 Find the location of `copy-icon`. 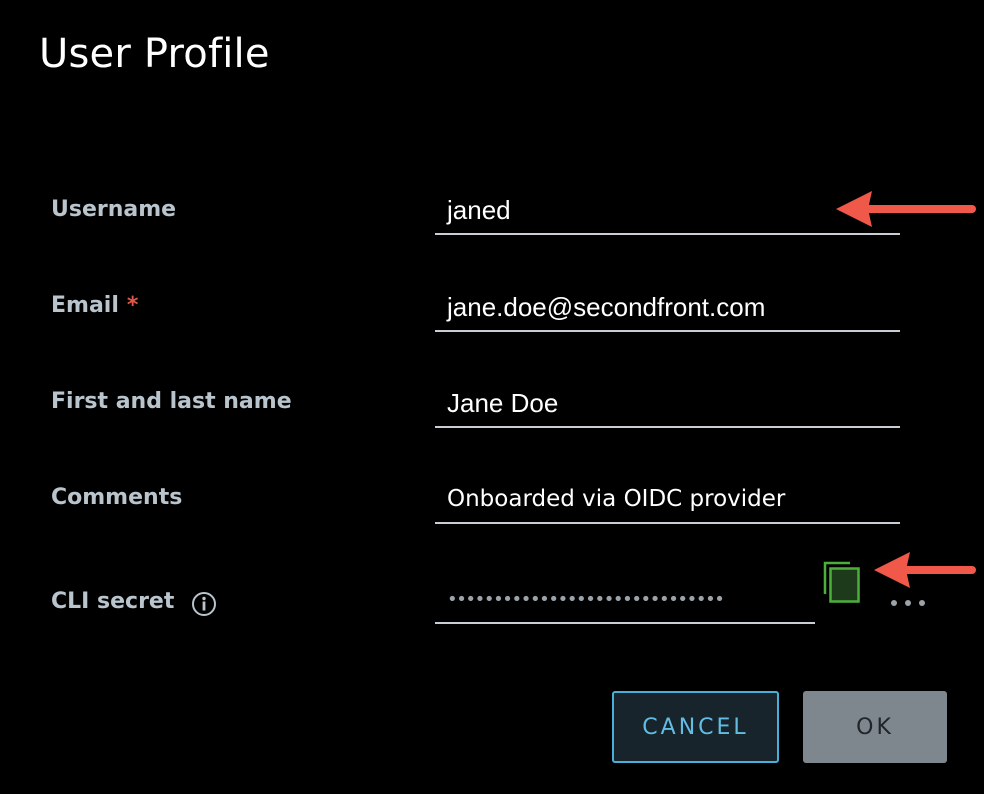

copy-icon is located at coordinates (842, 582).